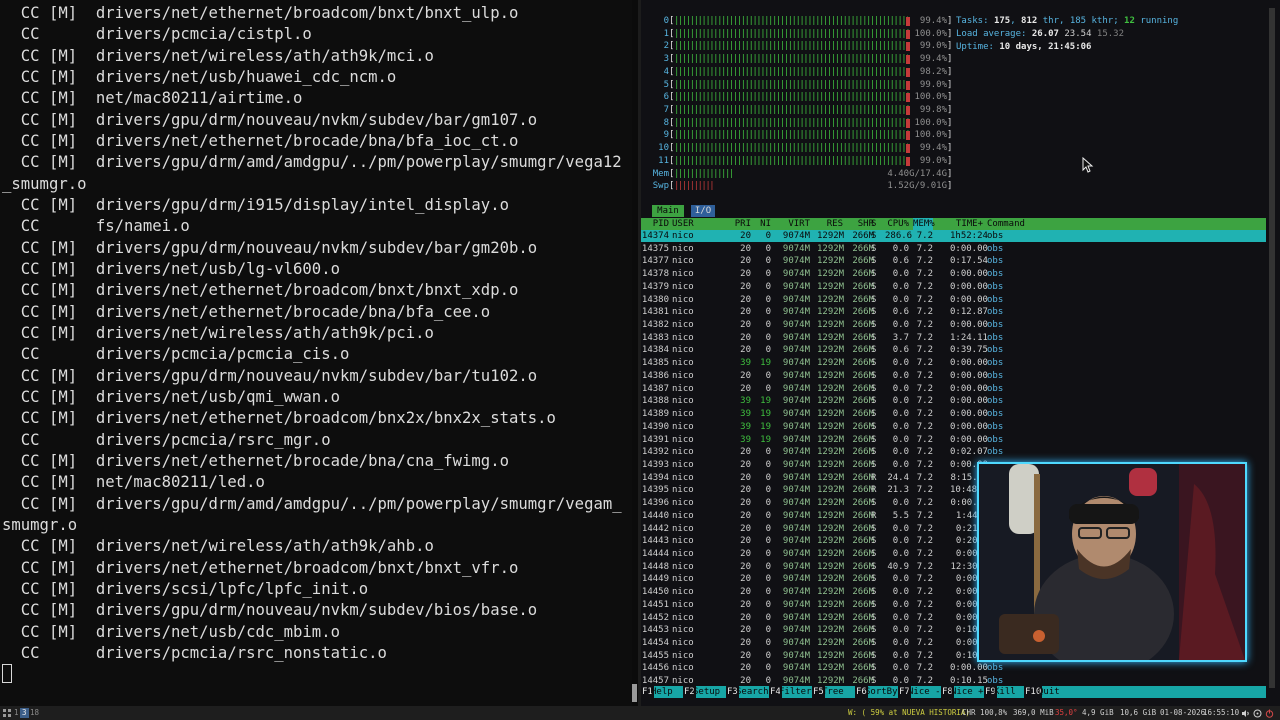 The height and width of the screenshot is (720, 1280). Describe the element at coordinates (874, 515) in the screenshot. I see `cell-s: R` at that location.